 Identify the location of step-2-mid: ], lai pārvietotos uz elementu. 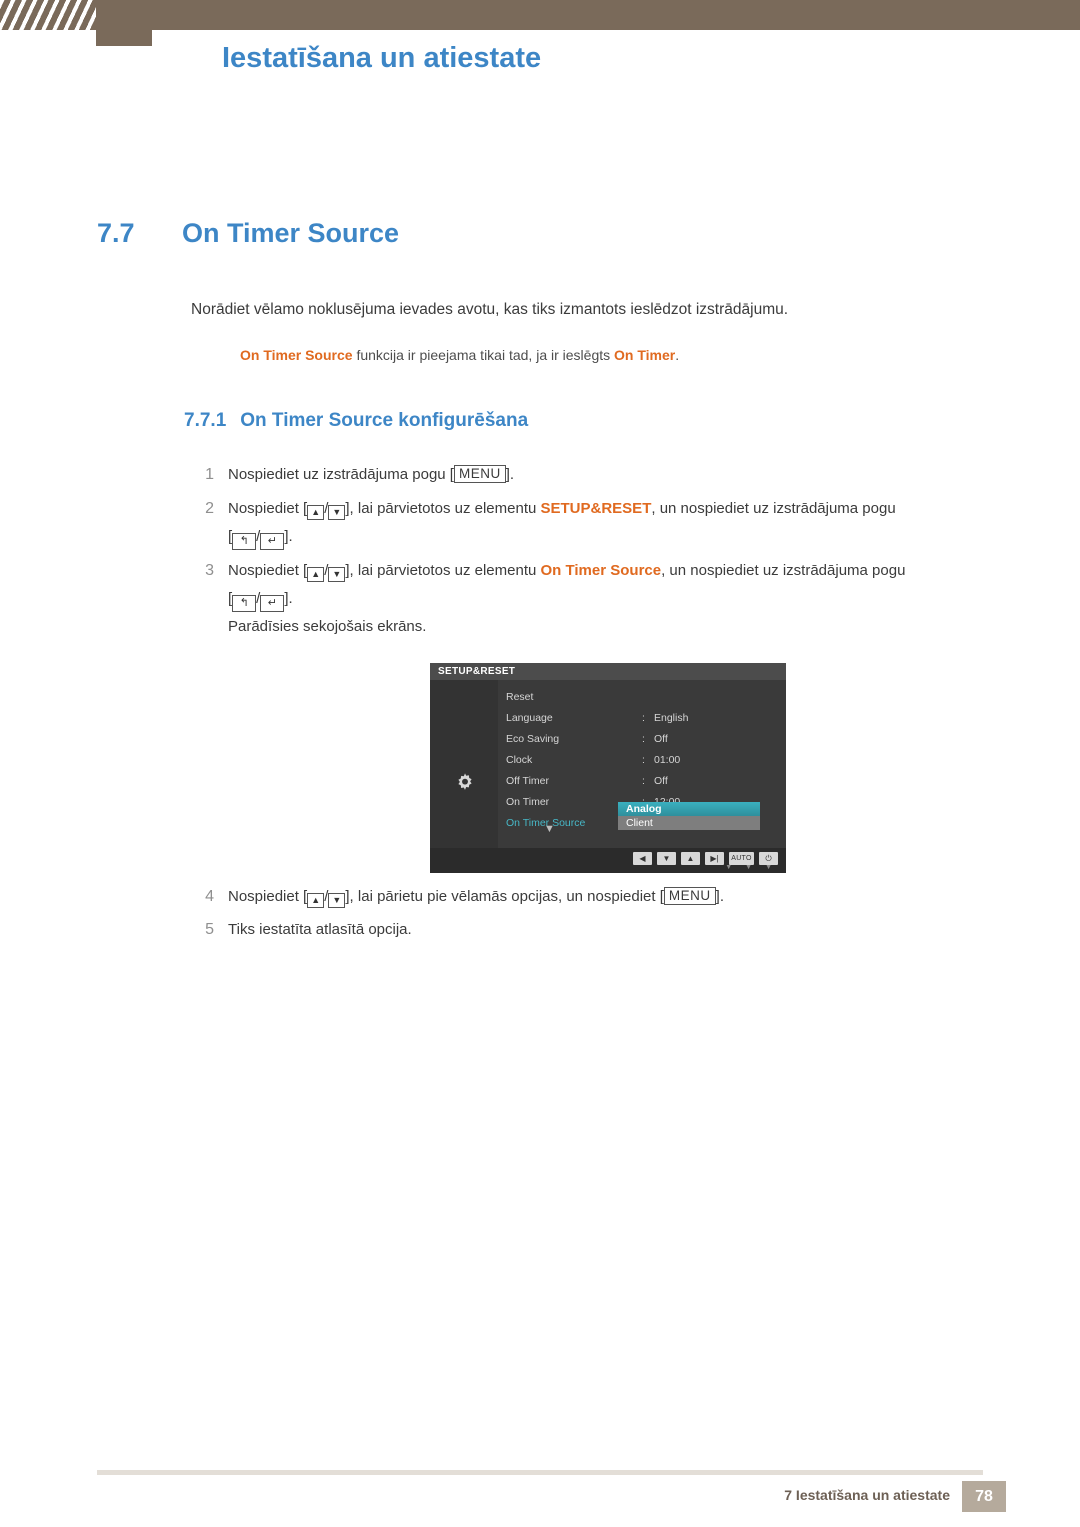
(443, 508).